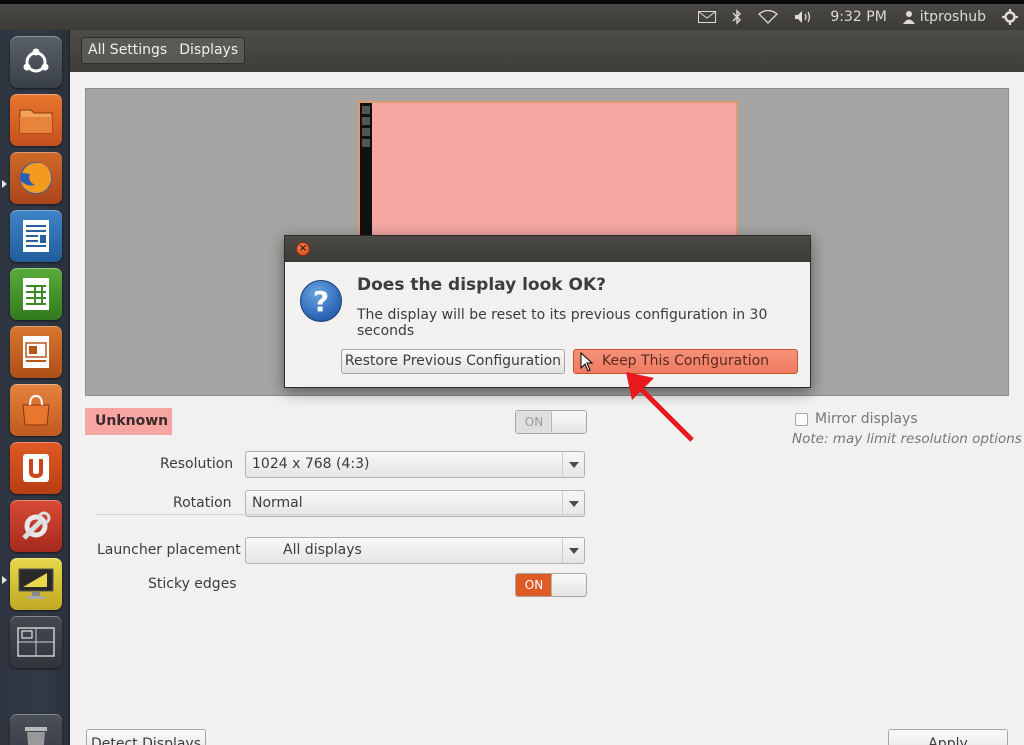  Describe the element at coordinates (415, 503) in the screenshot. I see `rotation-combo: Normal` at that location.